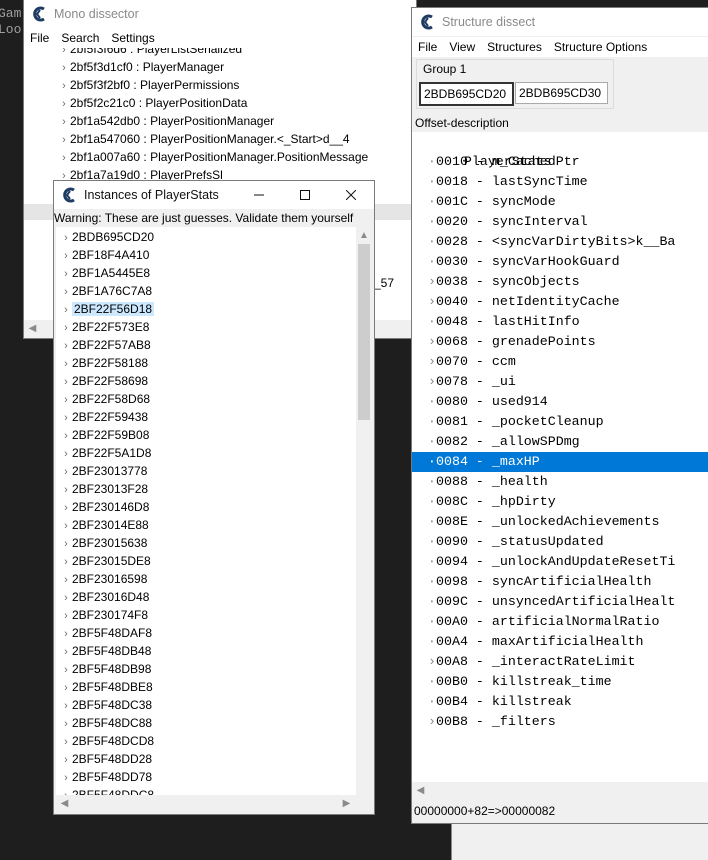 This screenshot has width=708, height=860. Describe the element at coordinates (80, 38) in the screenshot. I see `menu-search: Search` at that location.